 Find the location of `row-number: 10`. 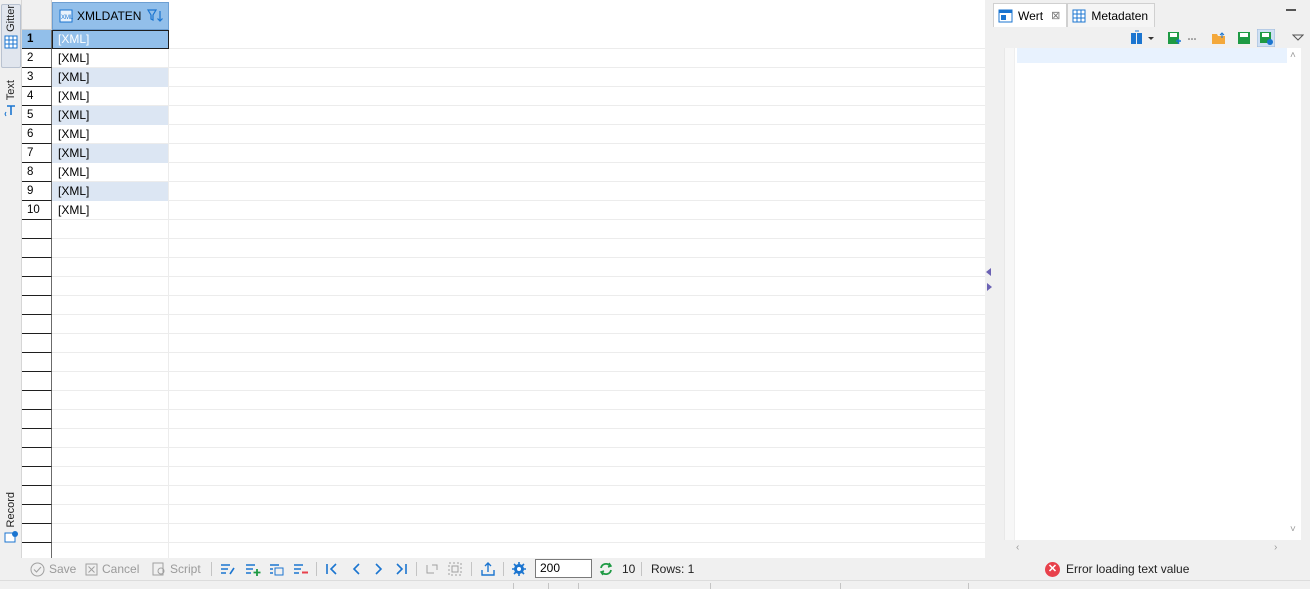

row-number: 10 is located at coordinates (37, 210).